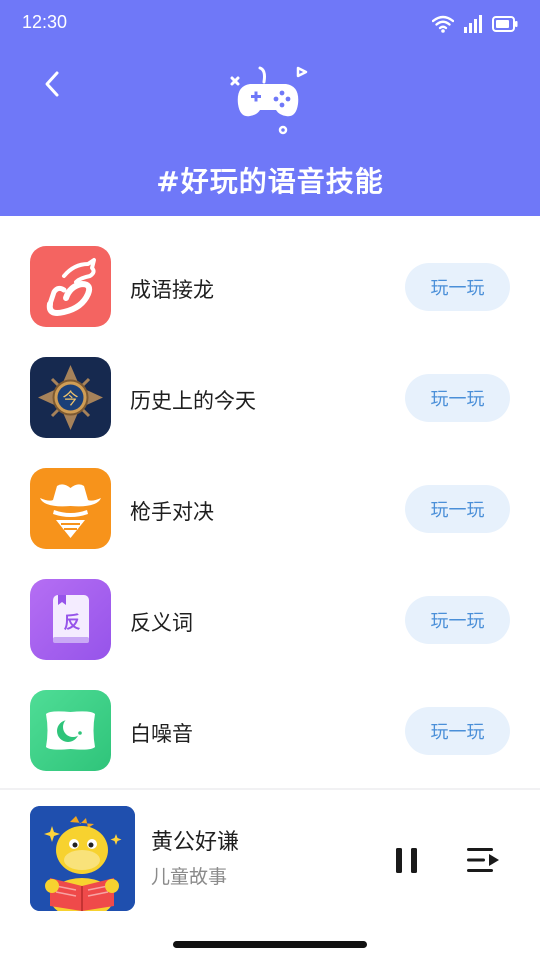  What do you see at coordinates (72, 623) in the screenshot?
I see `svg-text: 反` at bounding box center [72, 623].